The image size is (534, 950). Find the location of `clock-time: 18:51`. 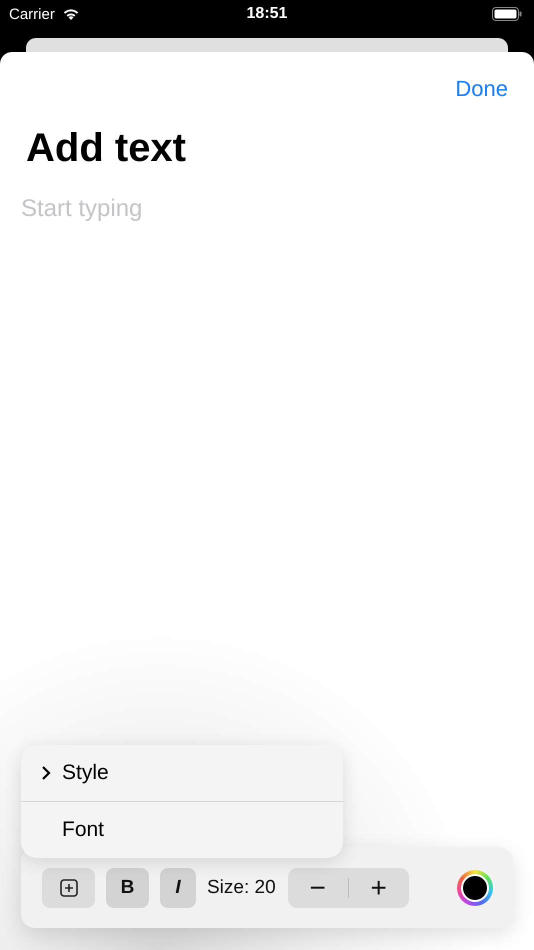

clock-time: 18:51 is located at coordinates (267, 14).